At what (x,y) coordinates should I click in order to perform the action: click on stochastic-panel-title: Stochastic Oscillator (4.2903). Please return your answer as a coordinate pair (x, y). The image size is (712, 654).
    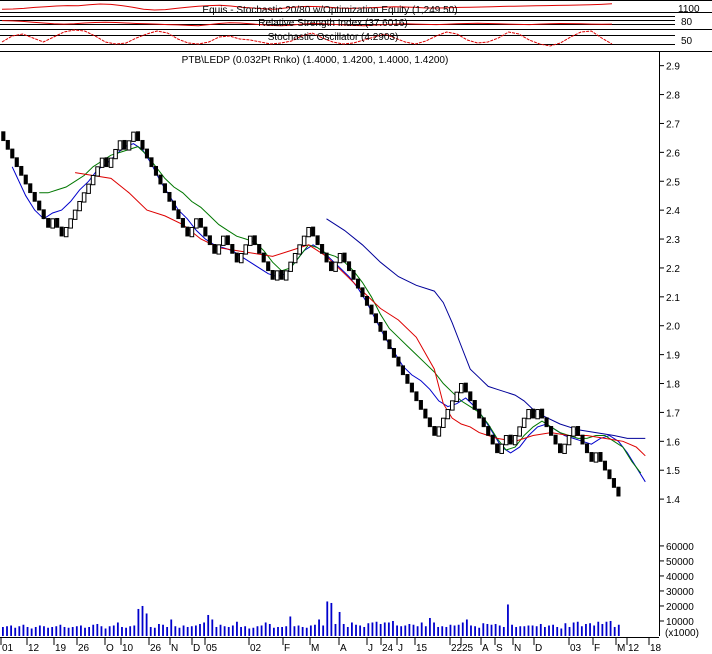
    Looking at the image, I should click on (333, 37).